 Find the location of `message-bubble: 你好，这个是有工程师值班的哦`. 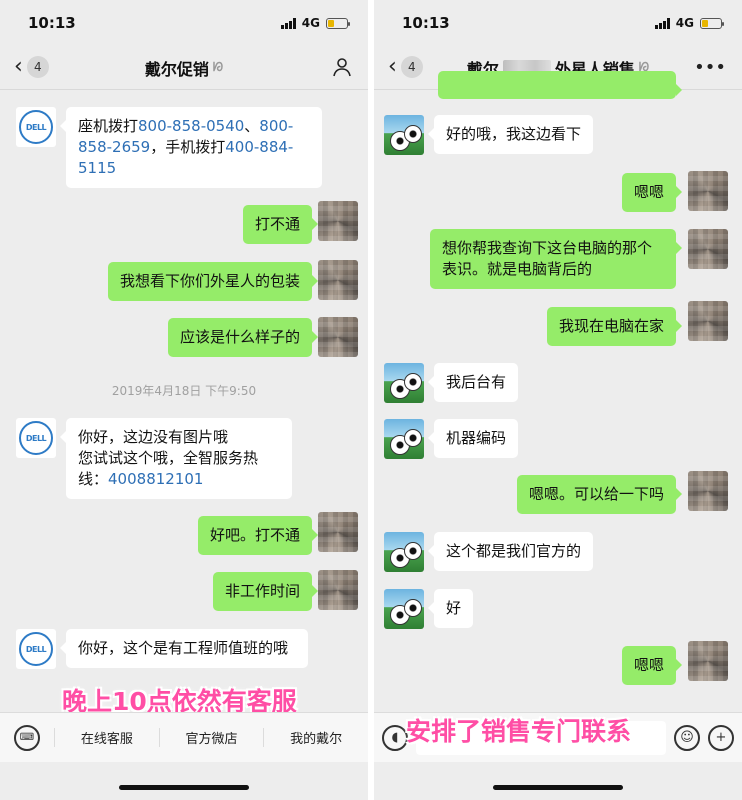

message-bubble: 你好，这个是有工程师值班的哦 is located at coordinates (184, 648).